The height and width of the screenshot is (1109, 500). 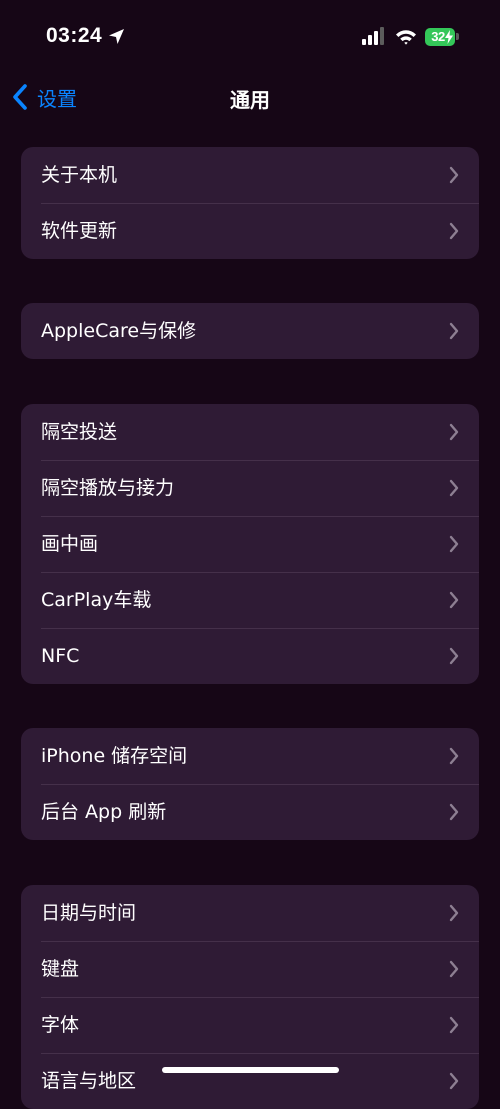 I want to click on row-label: 后台 App 刷新, so click(x=104, y=812).